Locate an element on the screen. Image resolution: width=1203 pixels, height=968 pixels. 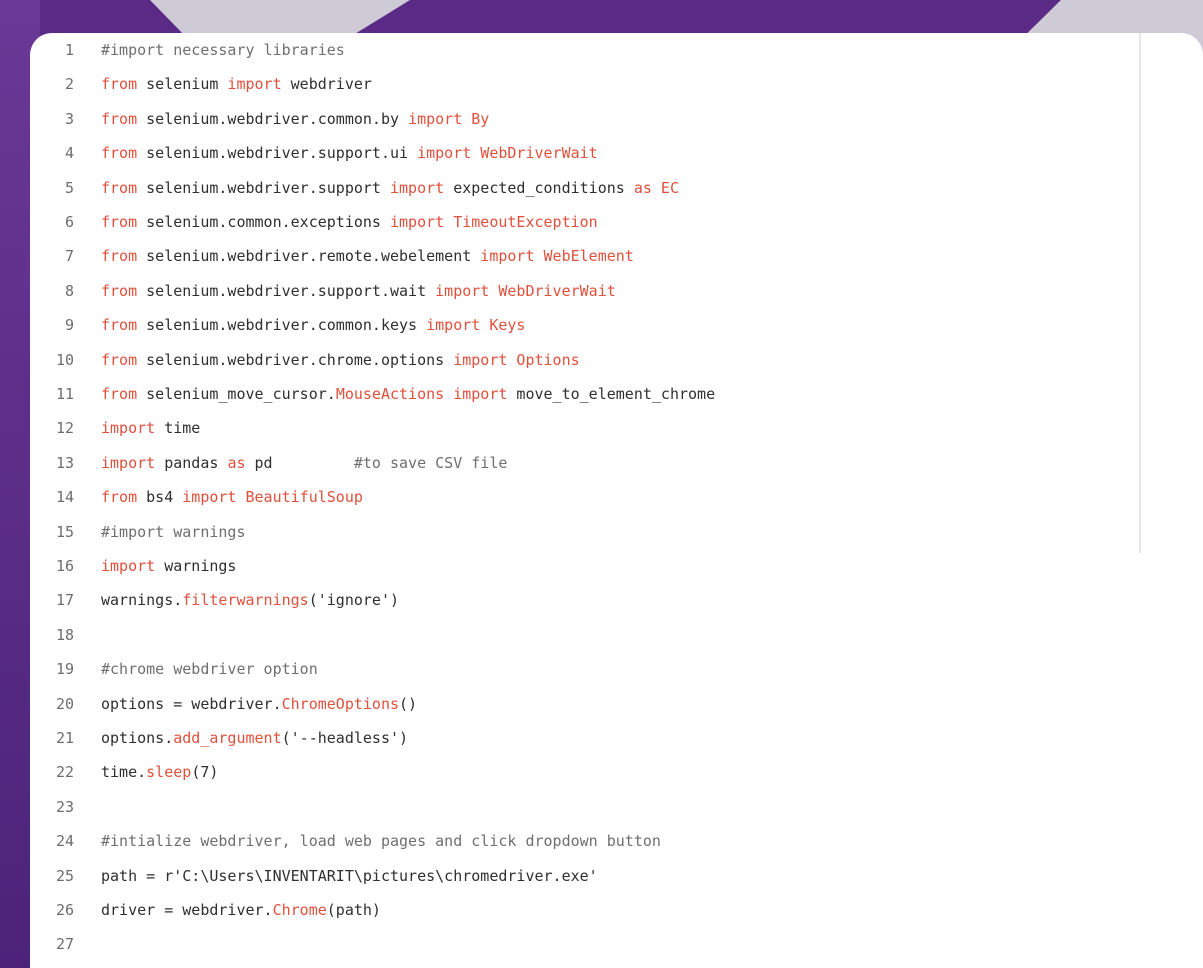
code-token: bs4 is located at coordinates (160, 497).